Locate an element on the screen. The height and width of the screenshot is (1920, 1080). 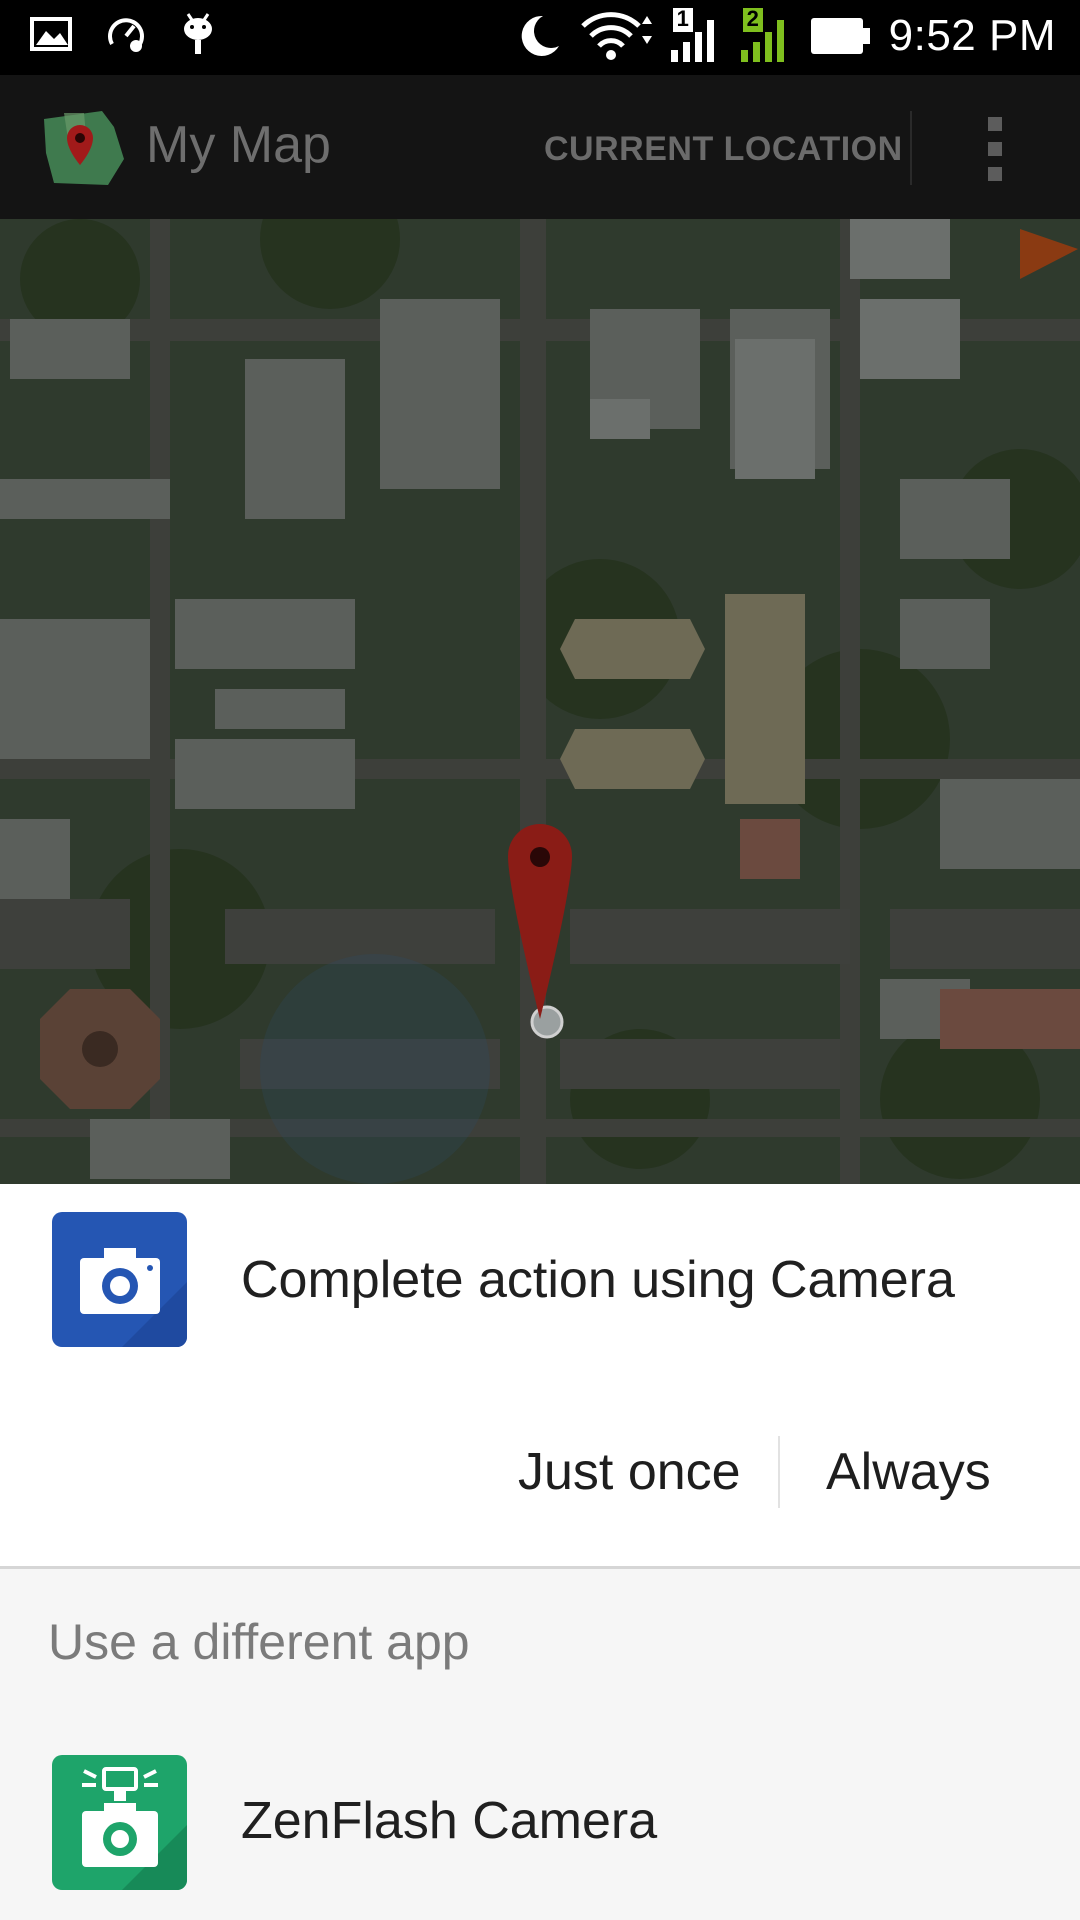
speedometer-icon is located at coordinates (126, 35).